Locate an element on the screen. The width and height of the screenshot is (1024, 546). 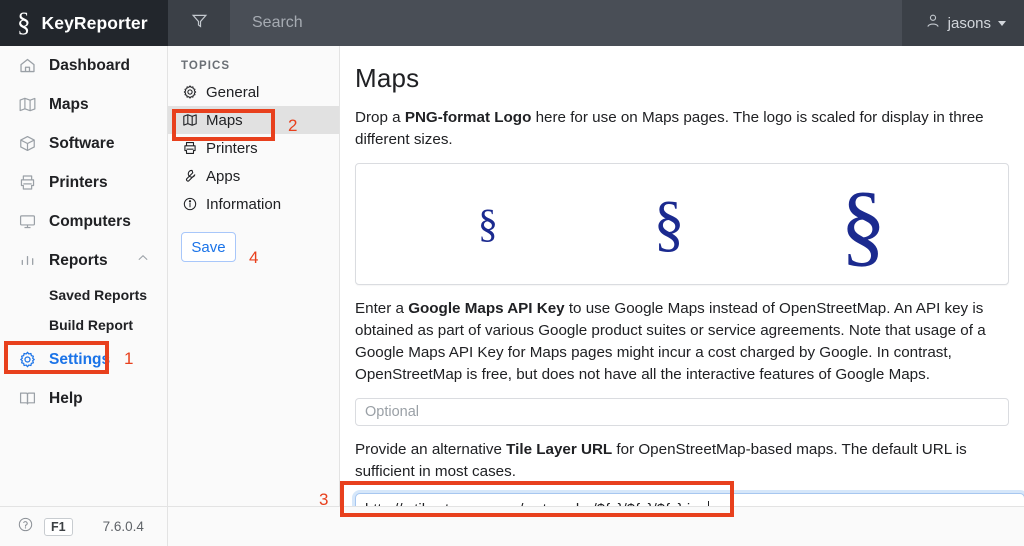
filter-icon is located at coordinates (199, 23).